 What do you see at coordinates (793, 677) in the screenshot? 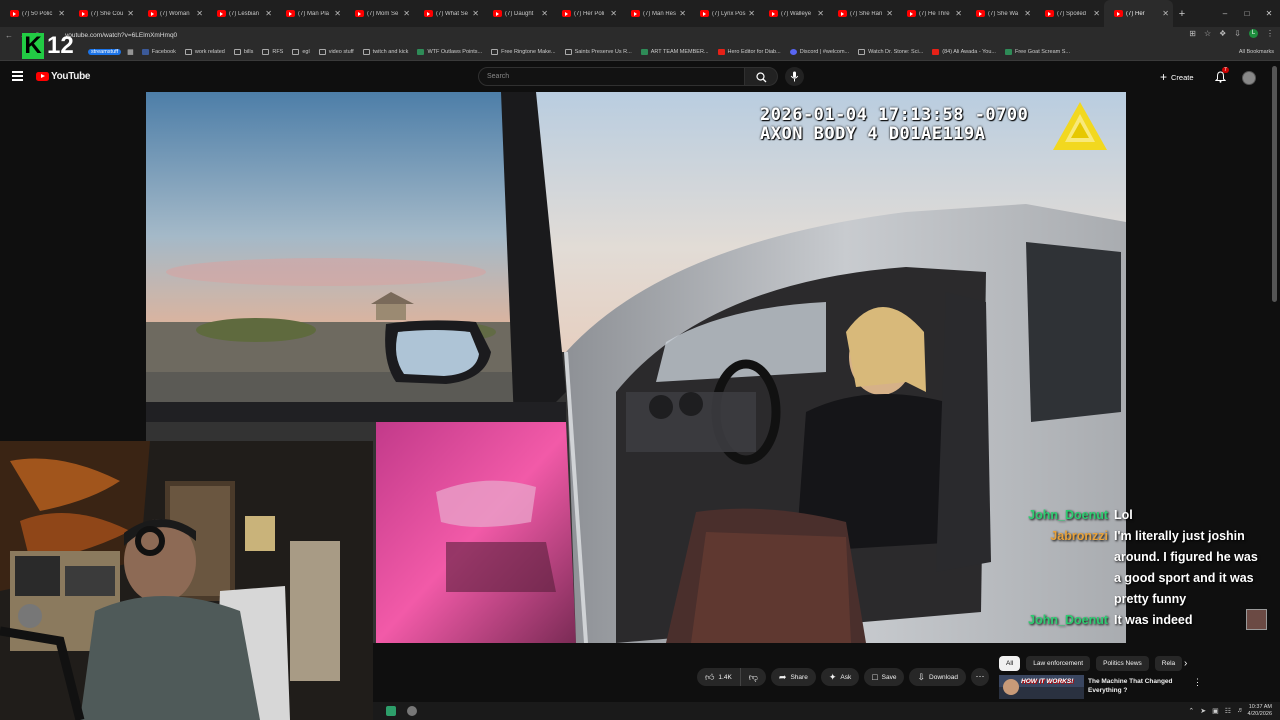
I see `share-button: ➦ Share` at bounding box center [793, 677].